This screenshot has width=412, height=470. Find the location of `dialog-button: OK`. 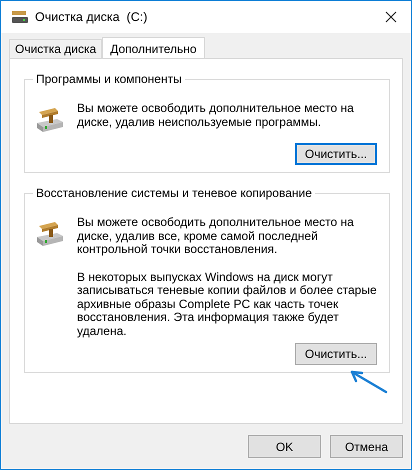

dialog-button: OK is located at coordinates (284, 446).